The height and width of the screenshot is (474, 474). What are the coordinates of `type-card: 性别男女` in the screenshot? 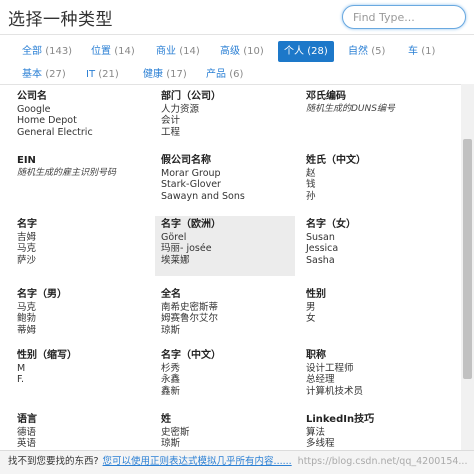 It's located at (376, 305).